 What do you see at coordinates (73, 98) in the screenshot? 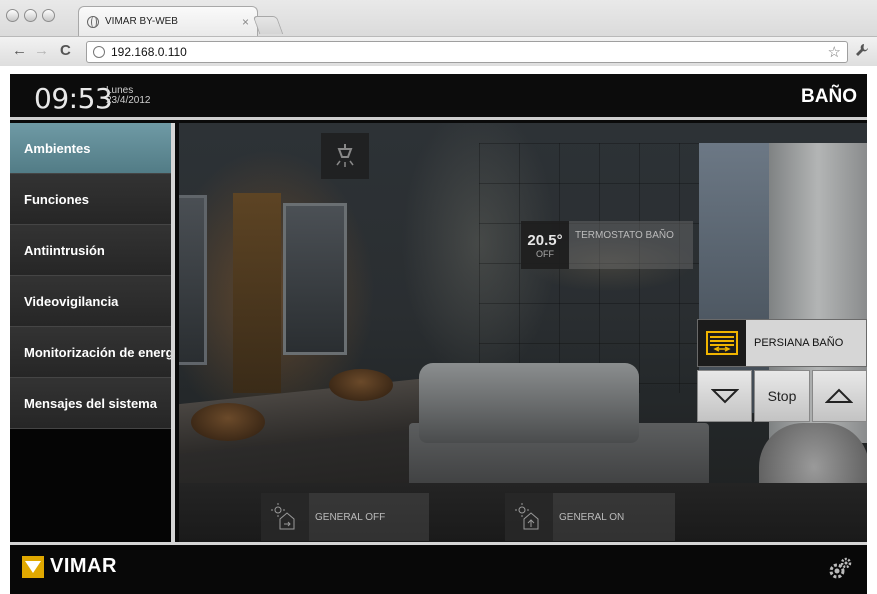
I see `clock-time: 09:53` at bounding box center [73, 98].